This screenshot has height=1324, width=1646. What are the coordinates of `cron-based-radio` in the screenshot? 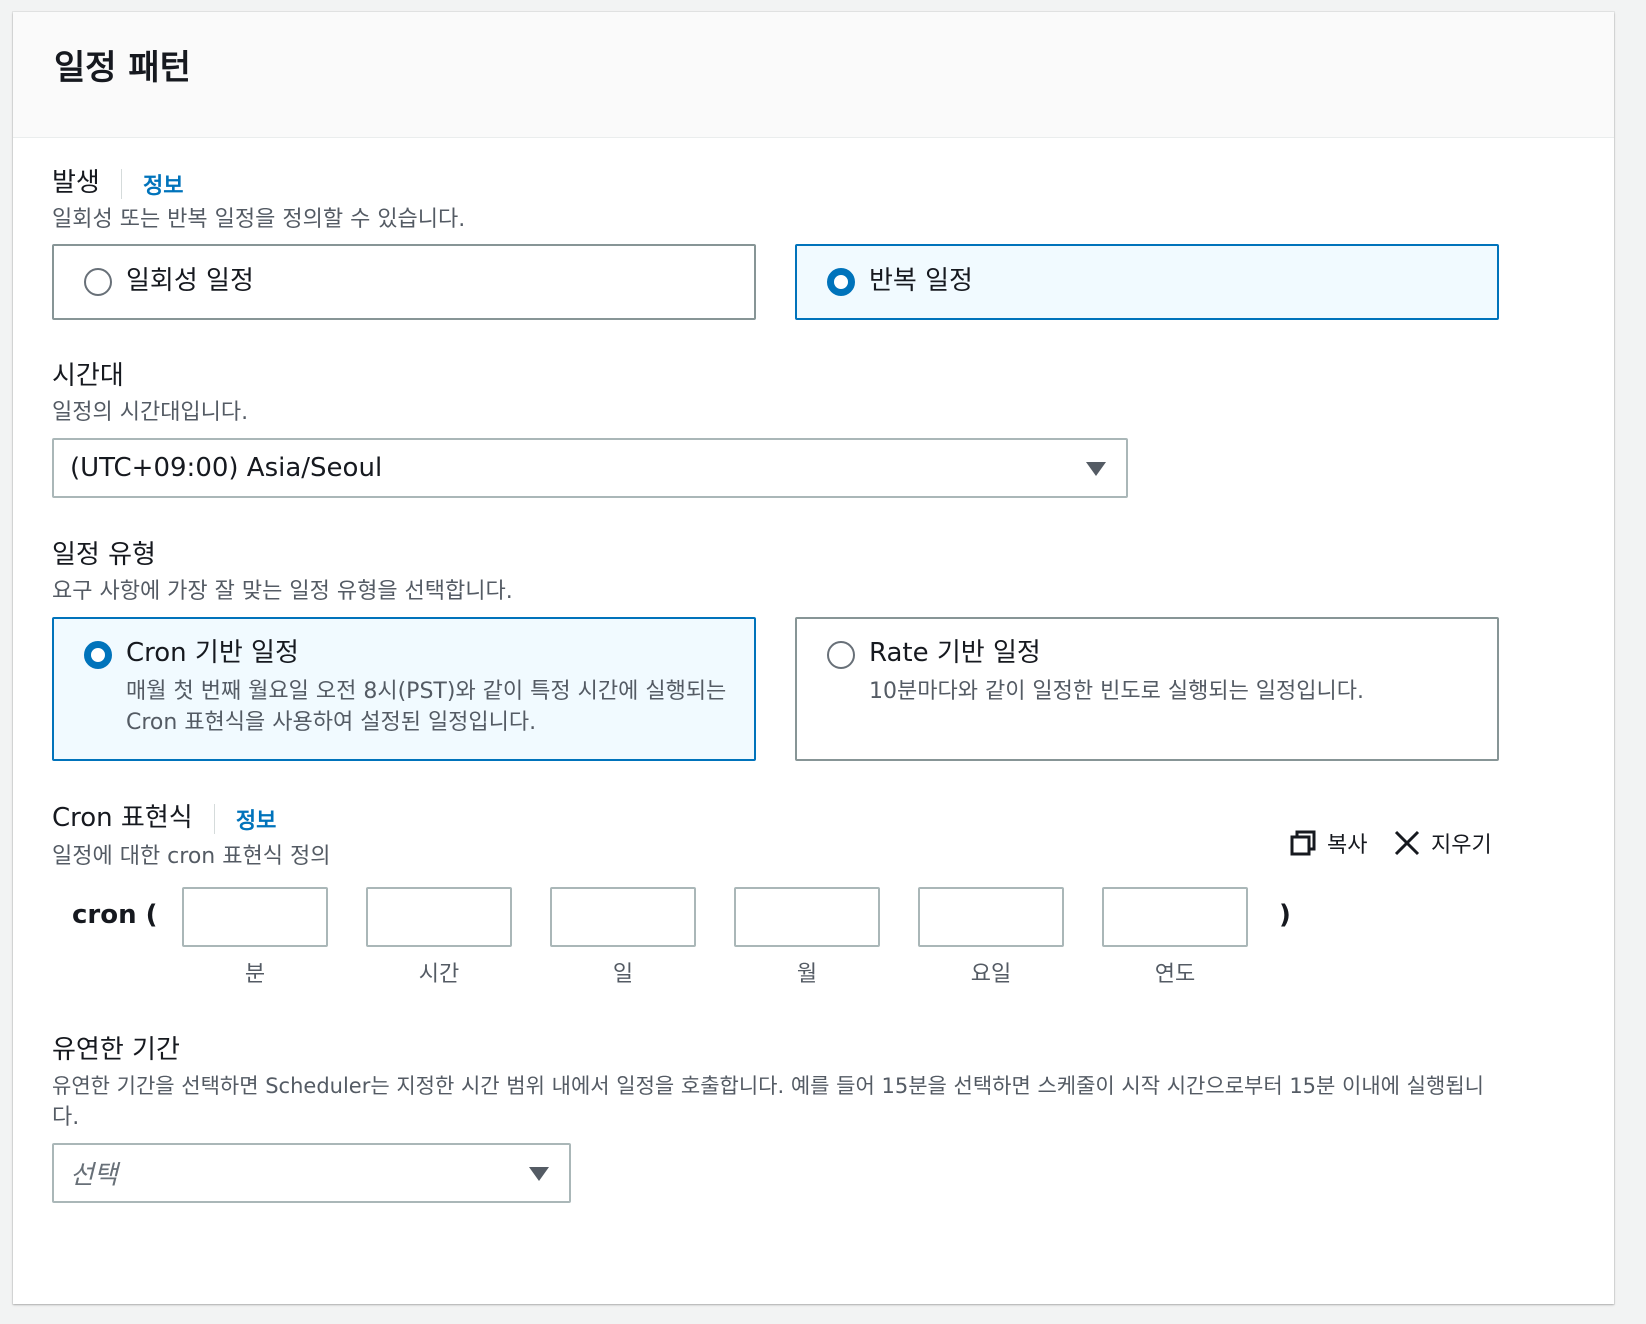 It's located at (98, 655).